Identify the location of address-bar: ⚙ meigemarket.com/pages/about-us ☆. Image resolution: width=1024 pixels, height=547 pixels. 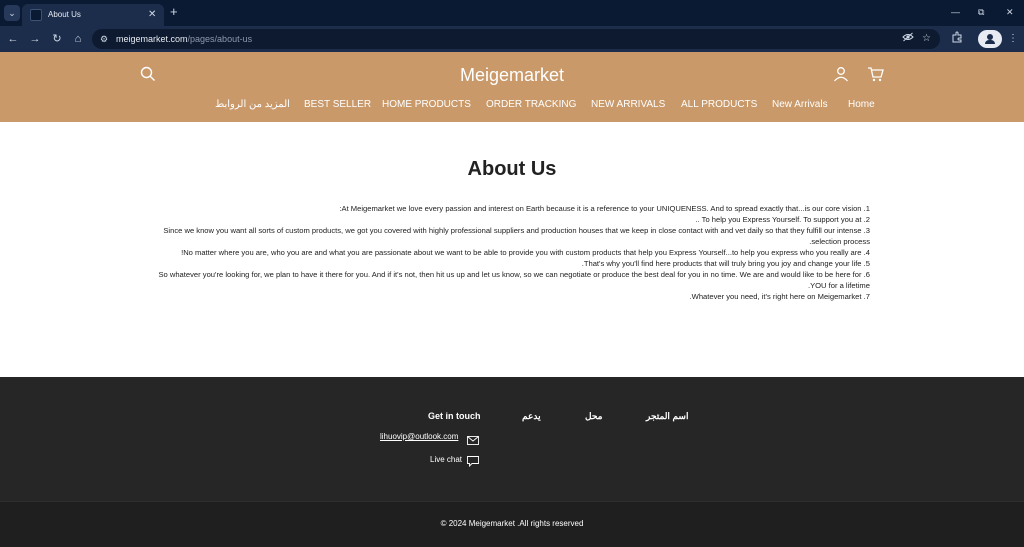
(516, 39).